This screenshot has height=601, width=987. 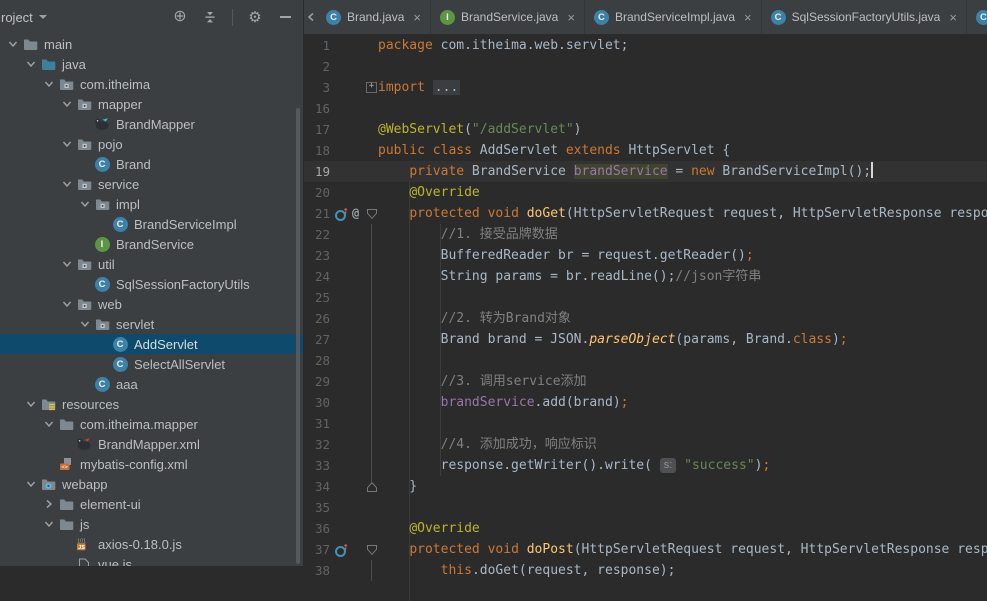 I want to click on tree-item-addservlet: C AddServlet, so click(x=151, y=344).